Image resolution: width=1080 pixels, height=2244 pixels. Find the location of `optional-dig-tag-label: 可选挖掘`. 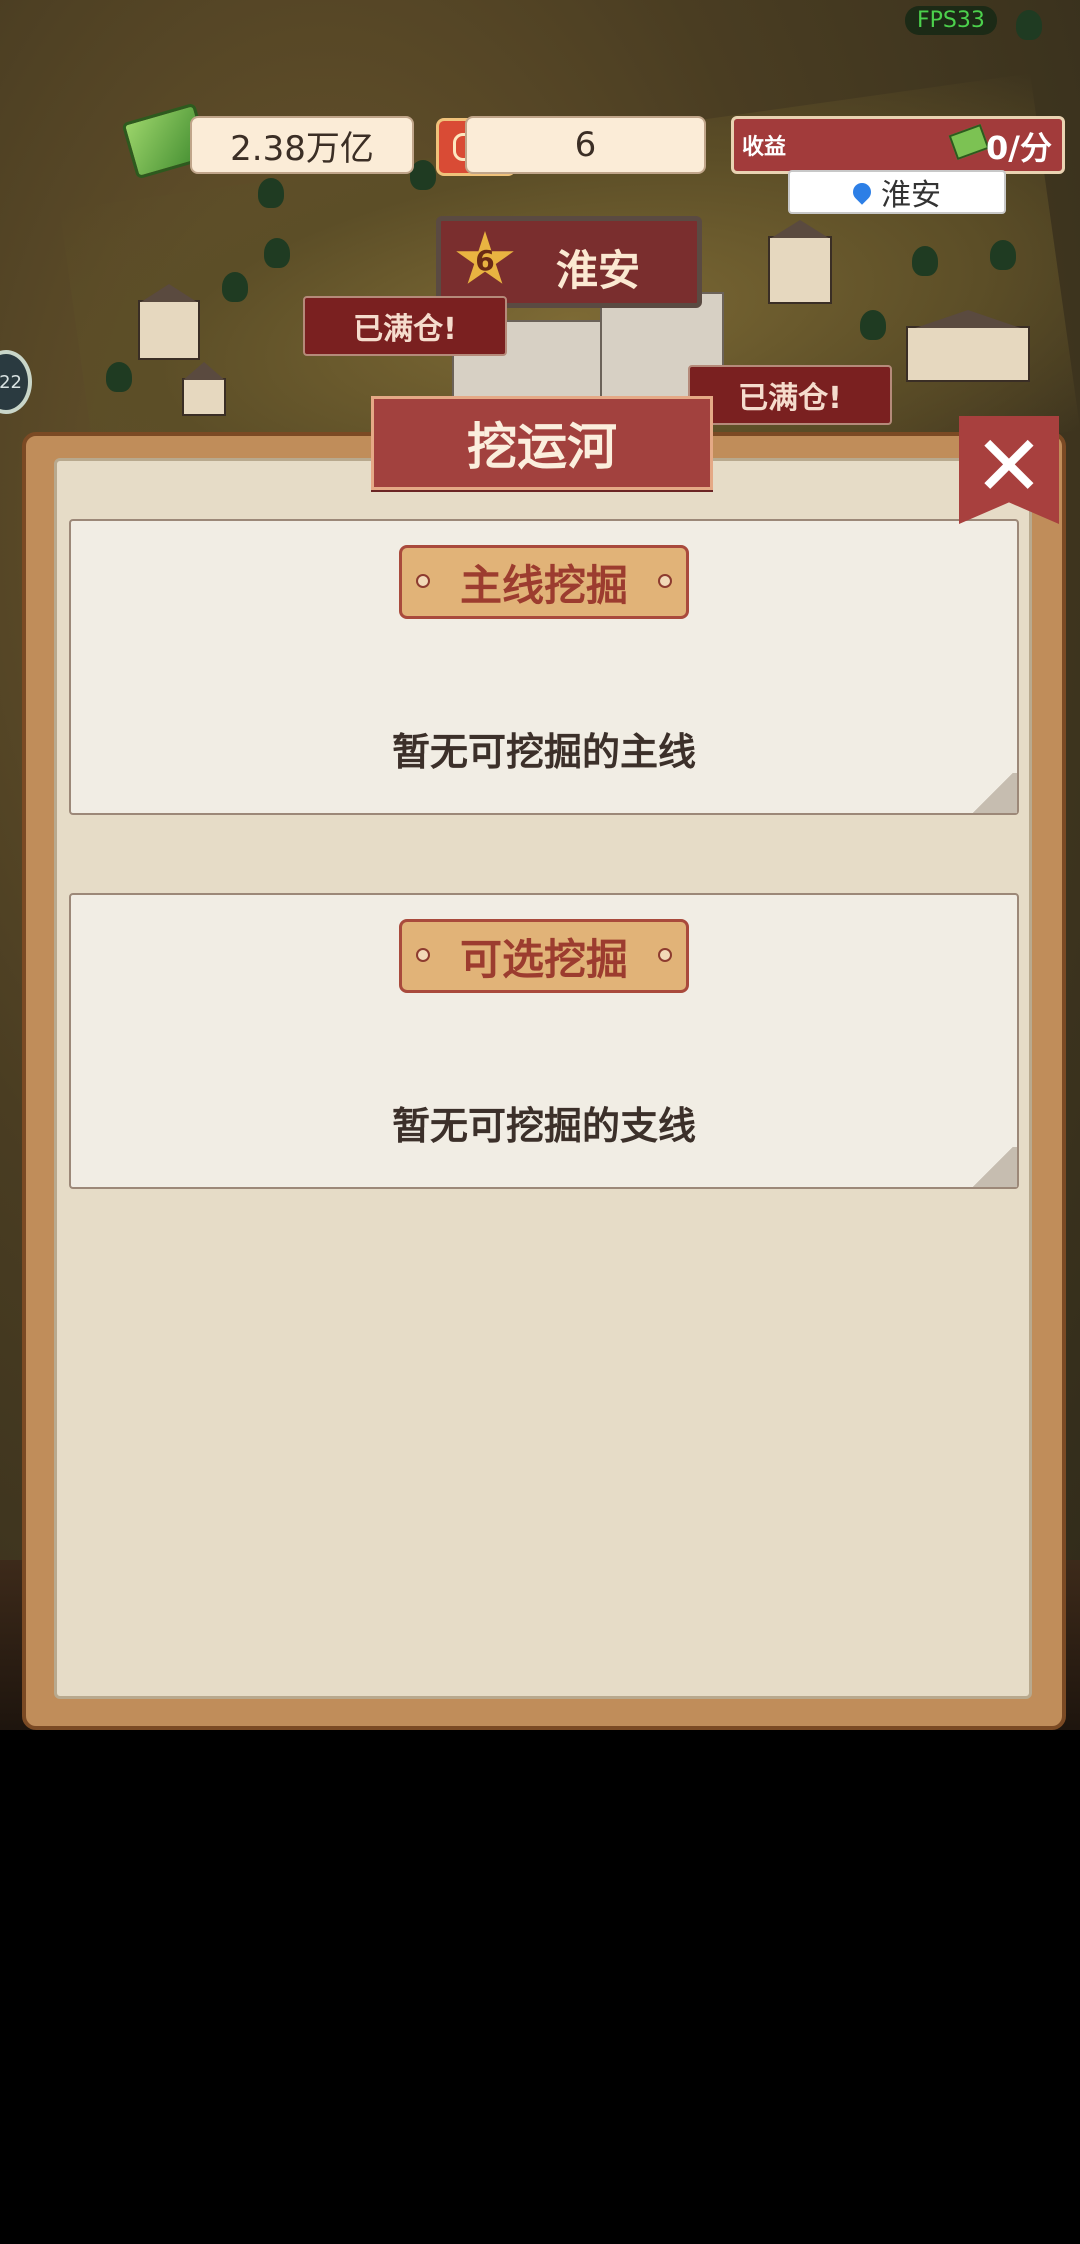

optional-dig-tag-label: 可选挖掘 is located at coordinates (543, 959).